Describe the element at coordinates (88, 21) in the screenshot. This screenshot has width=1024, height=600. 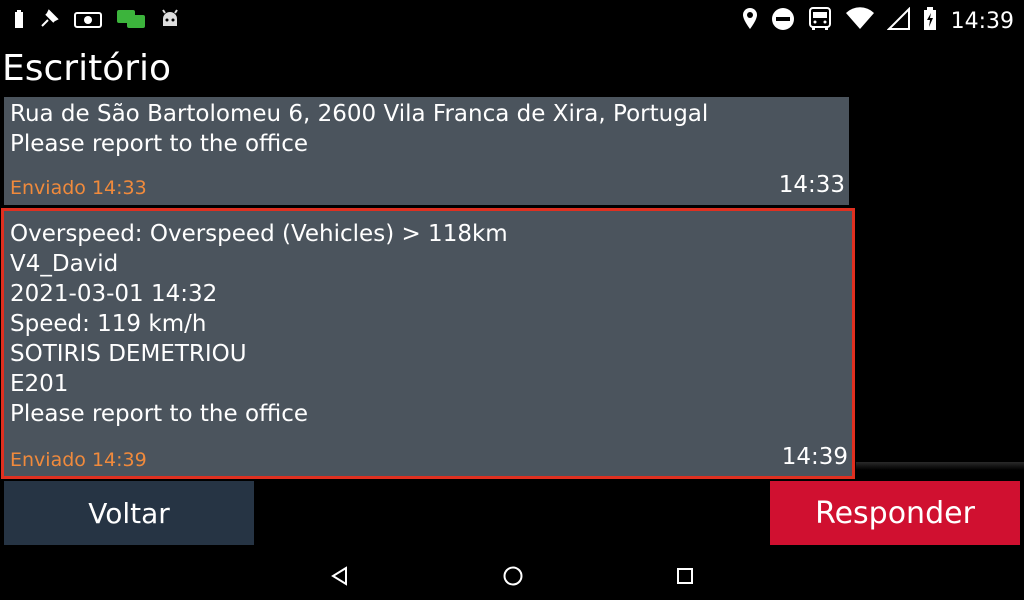
I see `camera-toggle-icon` at that location.